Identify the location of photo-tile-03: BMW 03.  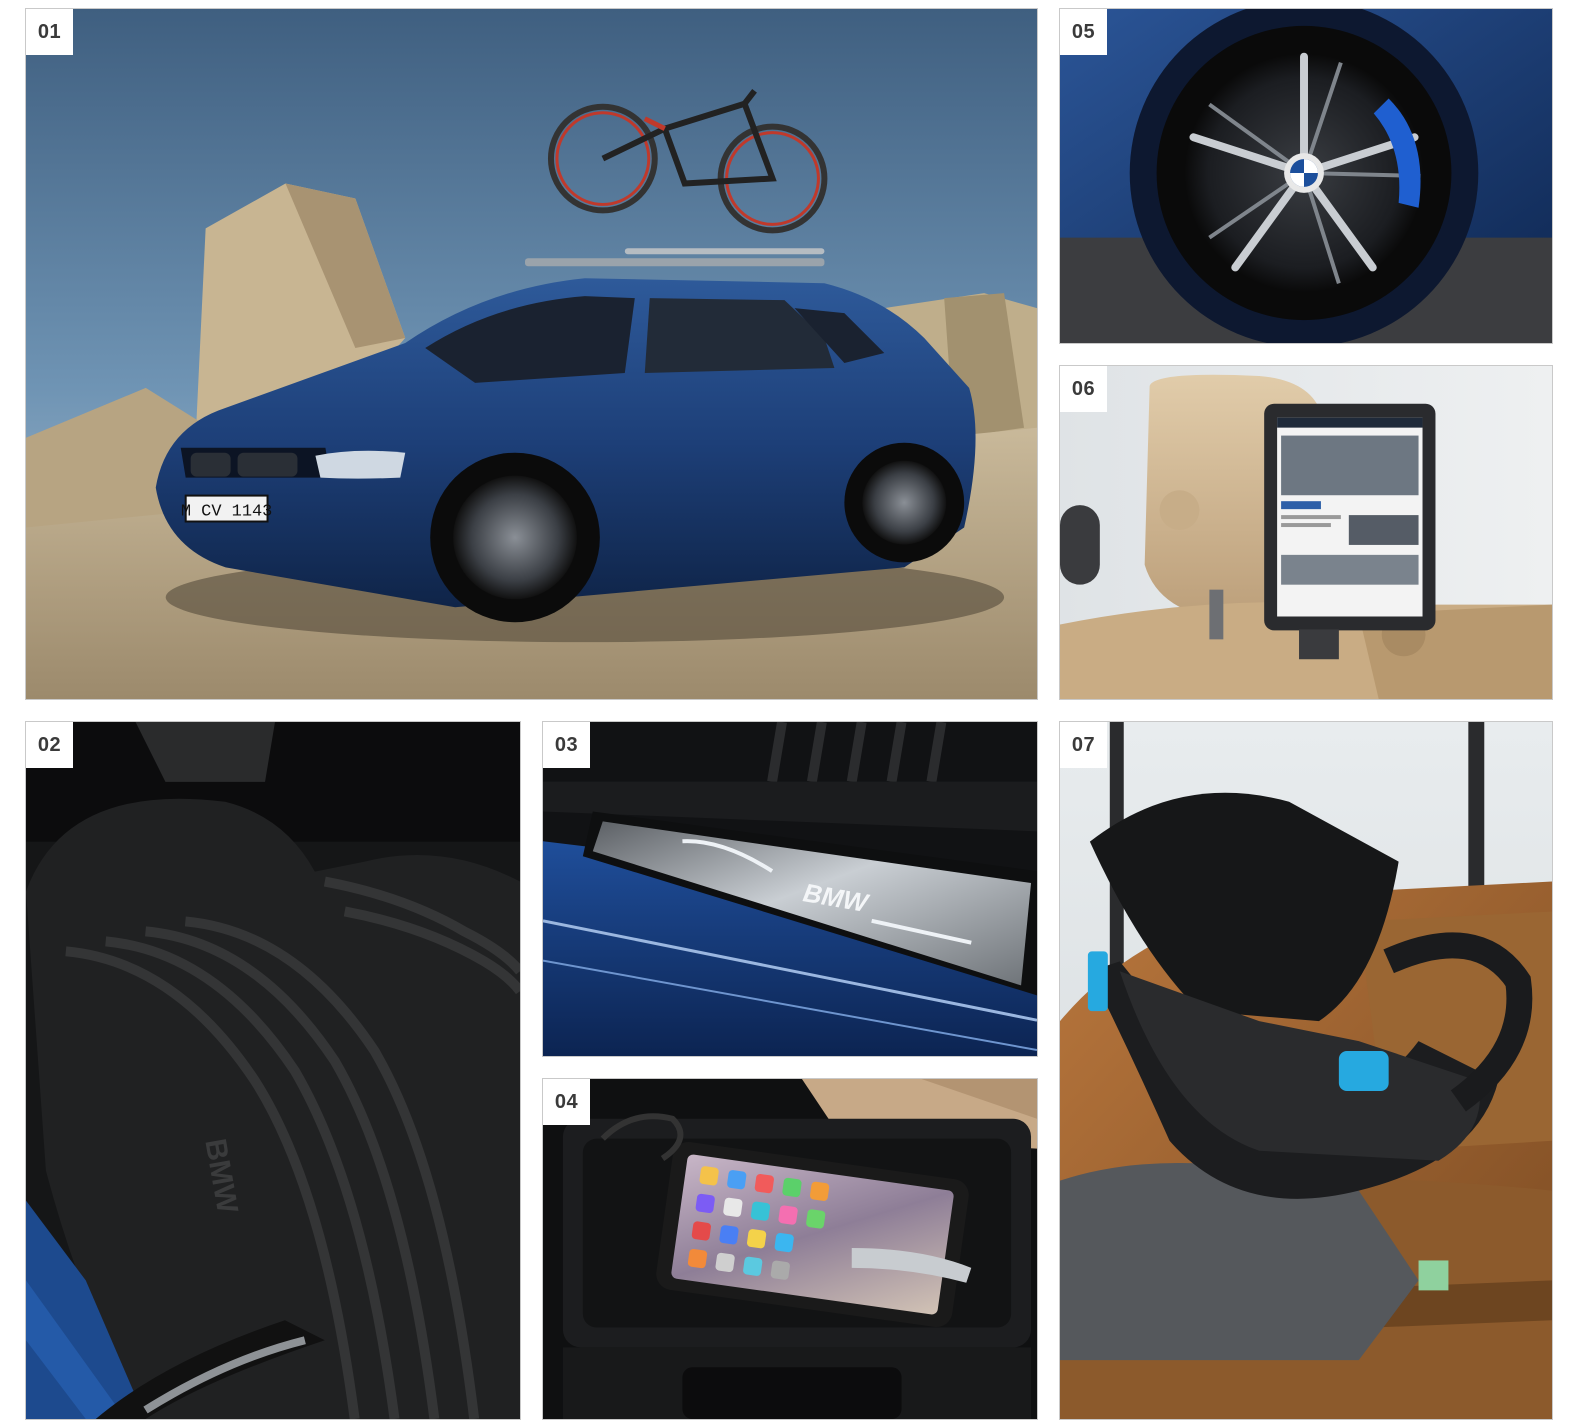
(790, 889).